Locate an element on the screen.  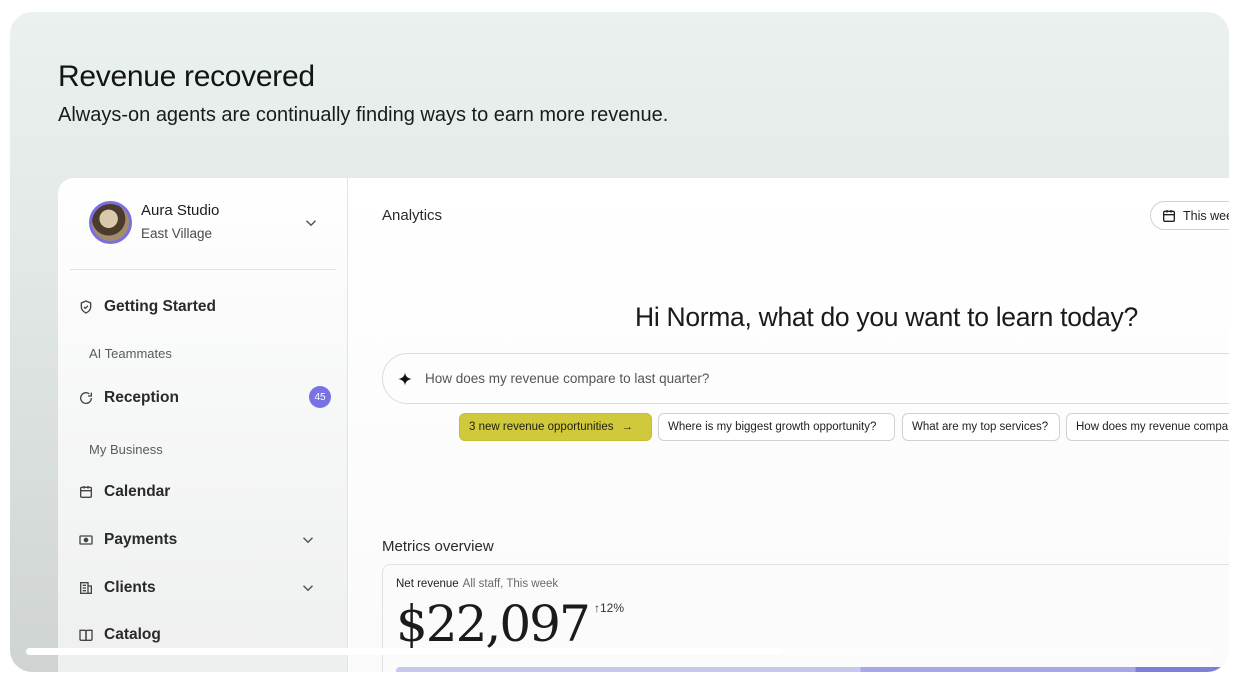
business-switcher: Aura Studio East Village is located at coordinates (203, 224).